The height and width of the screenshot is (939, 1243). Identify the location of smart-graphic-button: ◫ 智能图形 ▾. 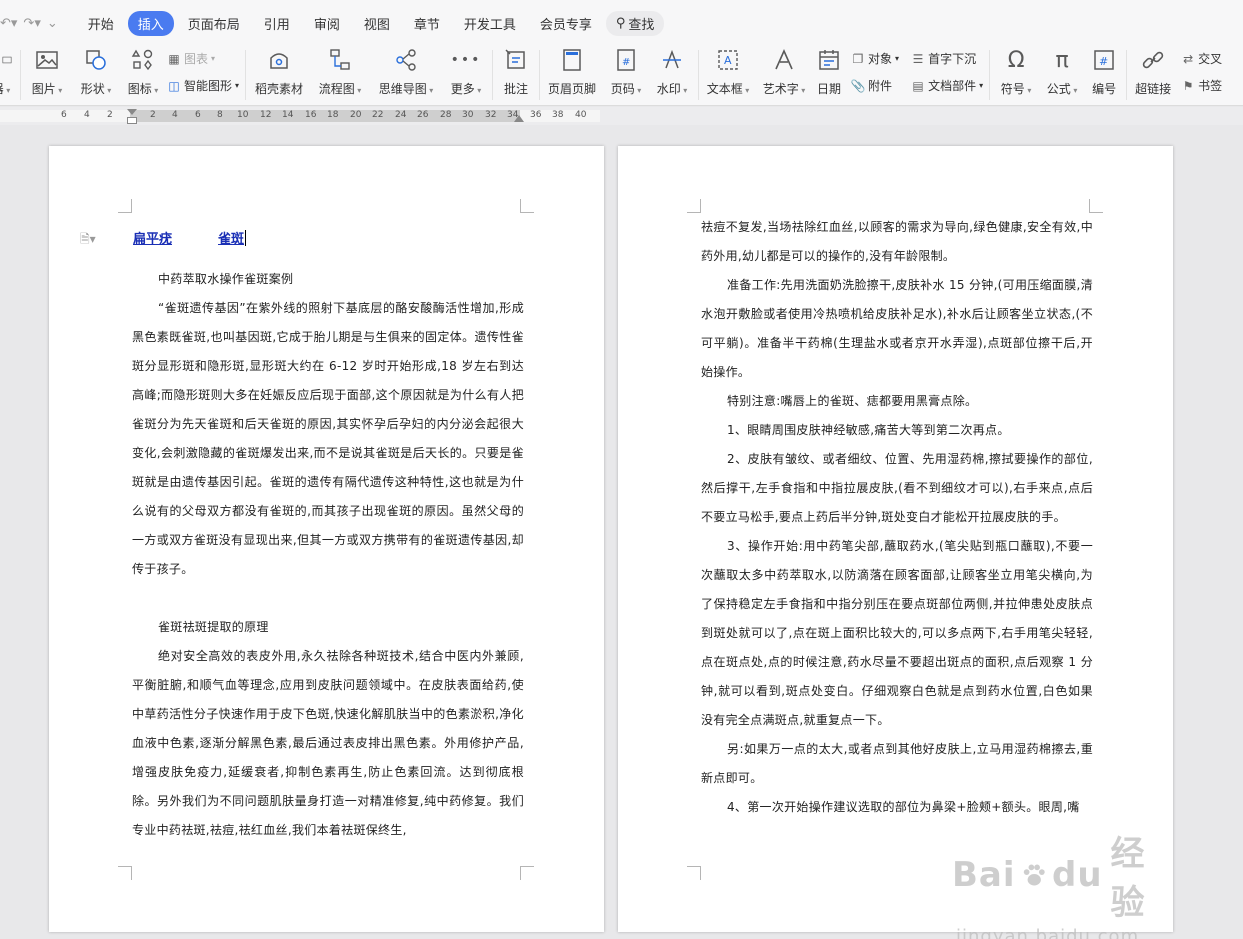
(203, 85).